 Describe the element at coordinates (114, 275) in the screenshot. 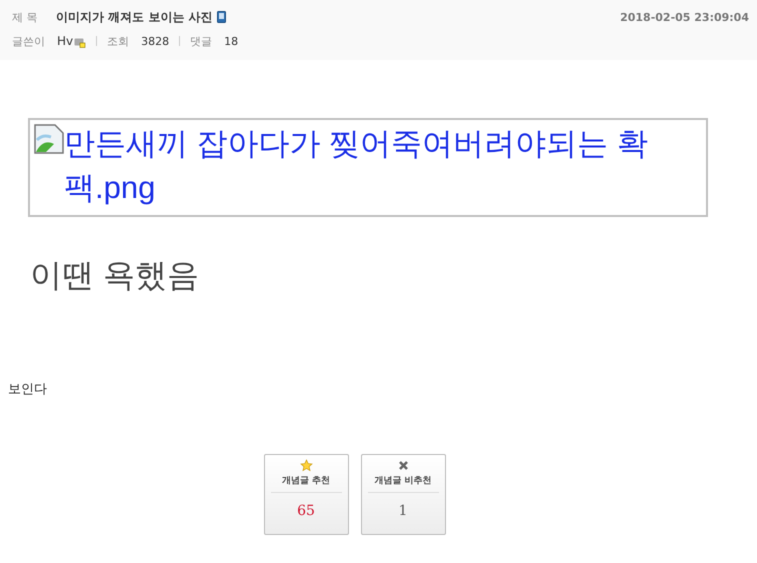

I see `body-heading: 이땐 욕했음` at that location.